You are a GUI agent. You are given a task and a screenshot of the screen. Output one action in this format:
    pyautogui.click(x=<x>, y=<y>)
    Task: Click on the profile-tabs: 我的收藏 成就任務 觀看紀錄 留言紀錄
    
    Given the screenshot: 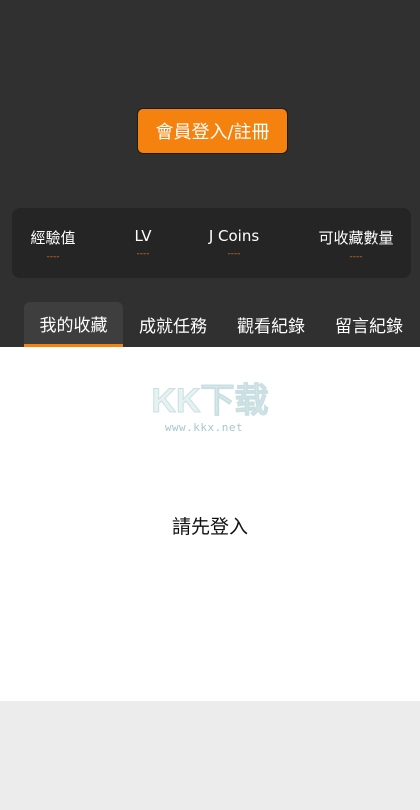 What is the action you would take?
    pyautogui.click(x=210, y=322)
    